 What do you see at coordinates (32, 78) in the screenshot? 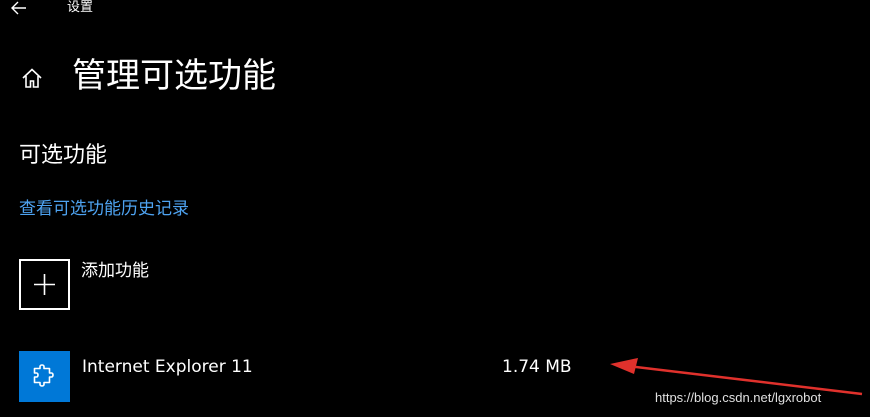
I see `home-icon` at bounding box center [32, 78].